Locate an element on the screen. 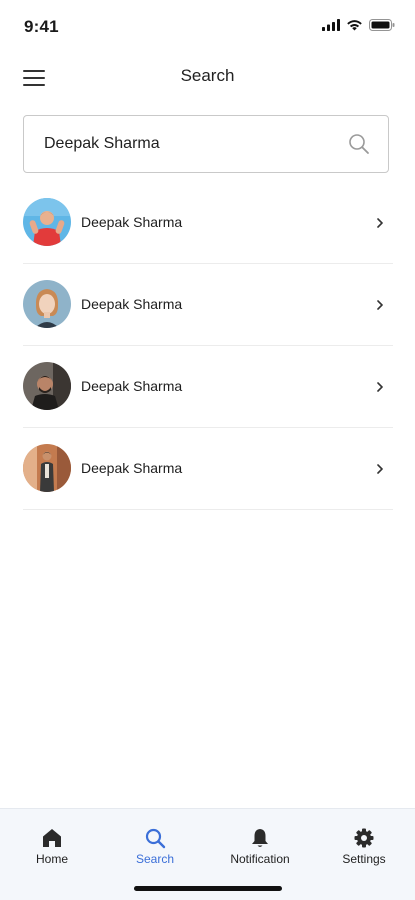 The width and height of the screenshot is (415, 900). page-title: Search is located at coordinates (207, 75).